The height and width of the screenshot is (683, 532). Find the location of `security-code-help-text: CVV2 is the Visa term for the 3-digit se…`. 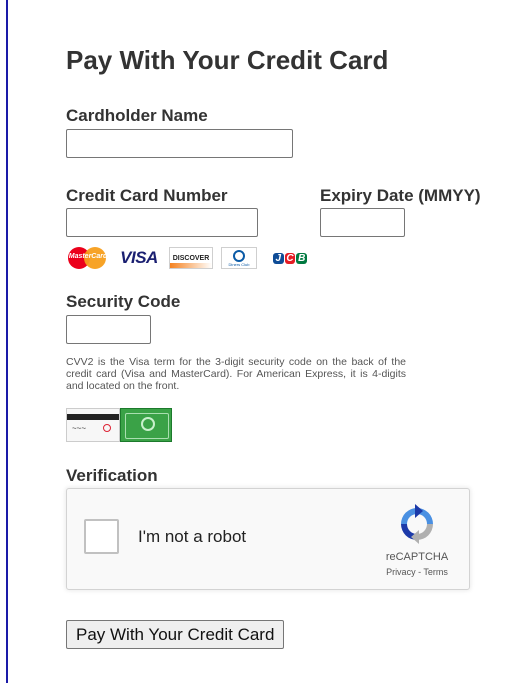

security-code-help-text: CVV2 is the Visa term for the 3-digit se… is located at coordinates (236, 374).